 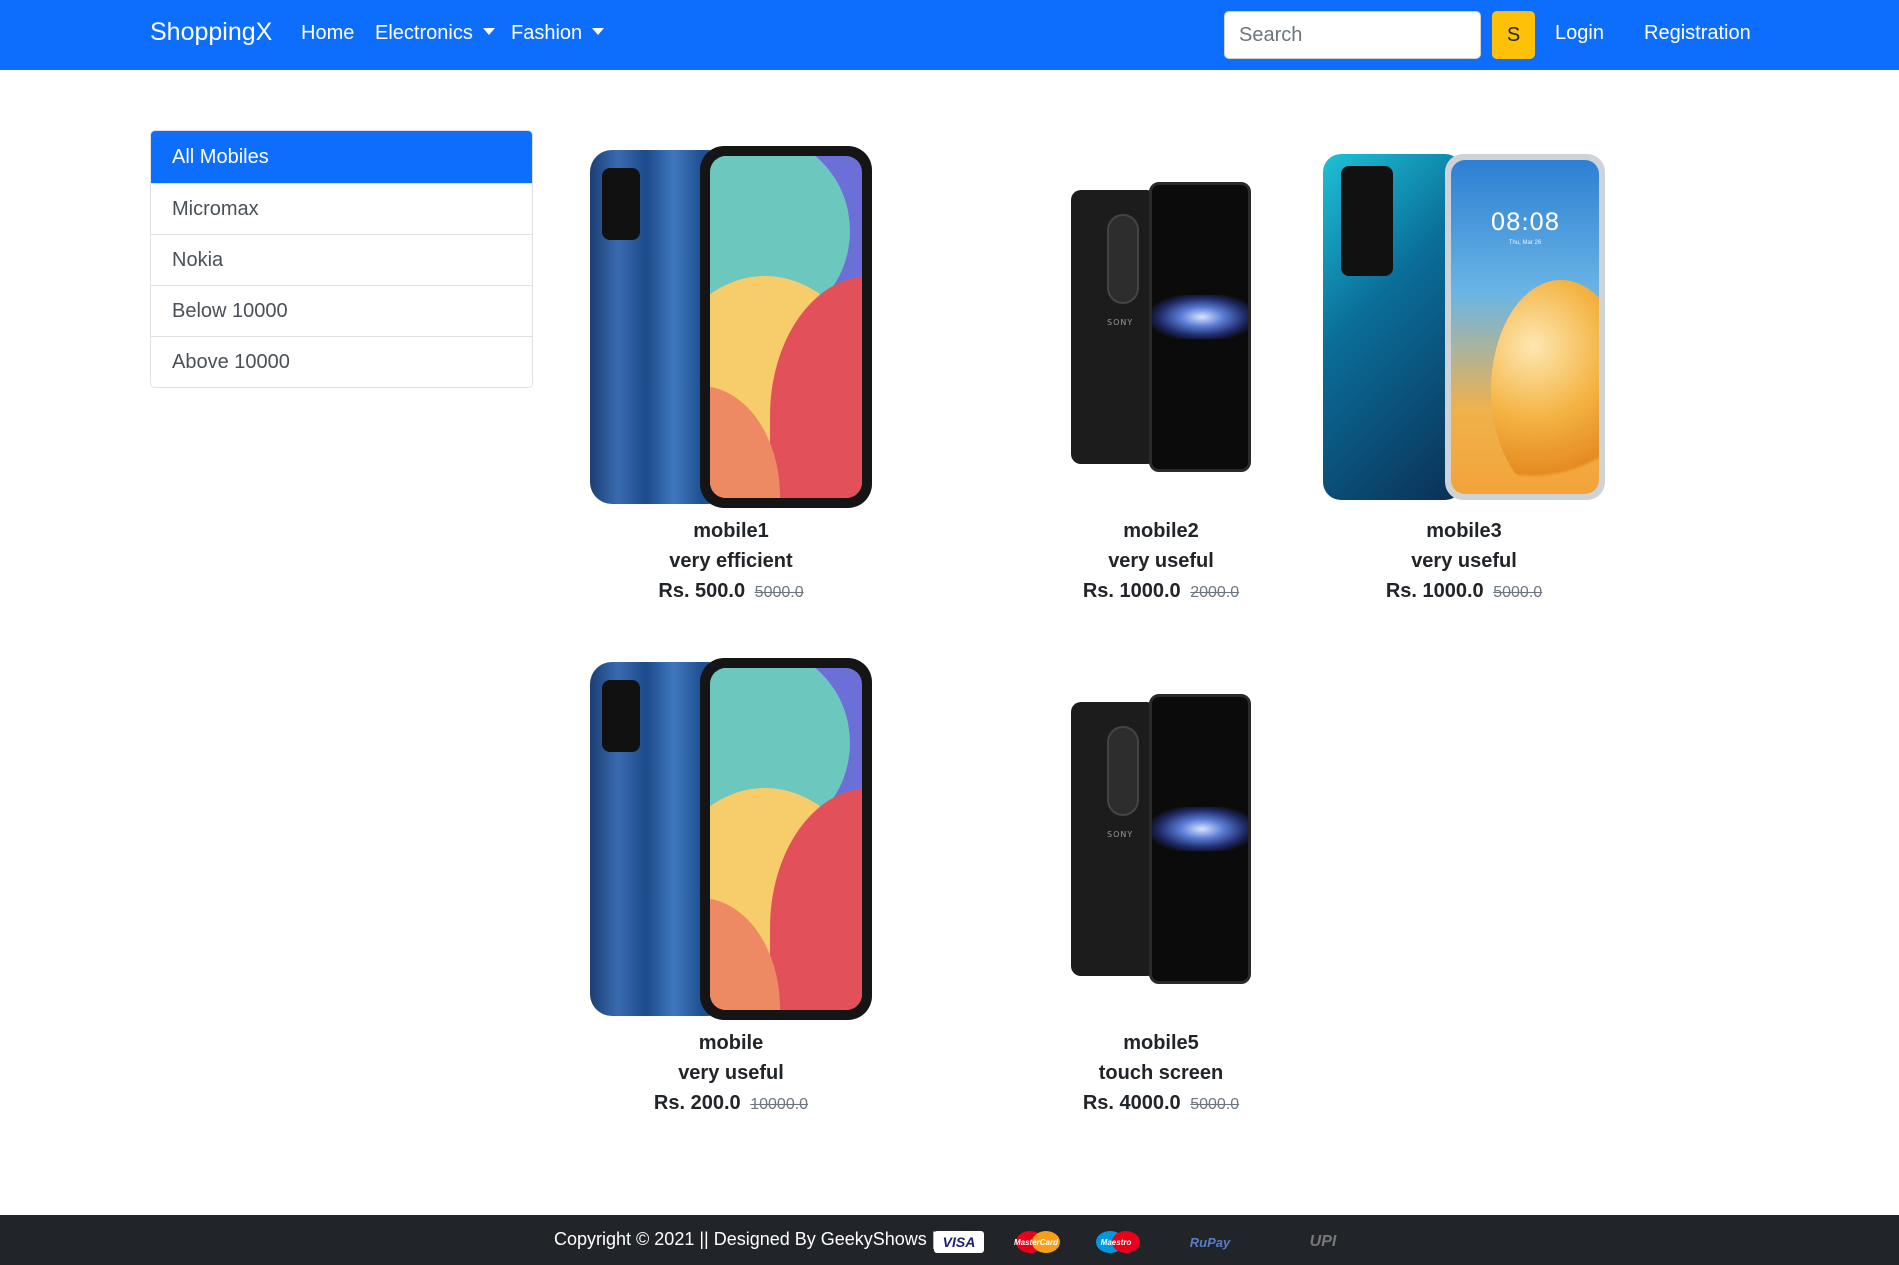 I want to click on product-name: mobile, so click(x=731, y=1043).